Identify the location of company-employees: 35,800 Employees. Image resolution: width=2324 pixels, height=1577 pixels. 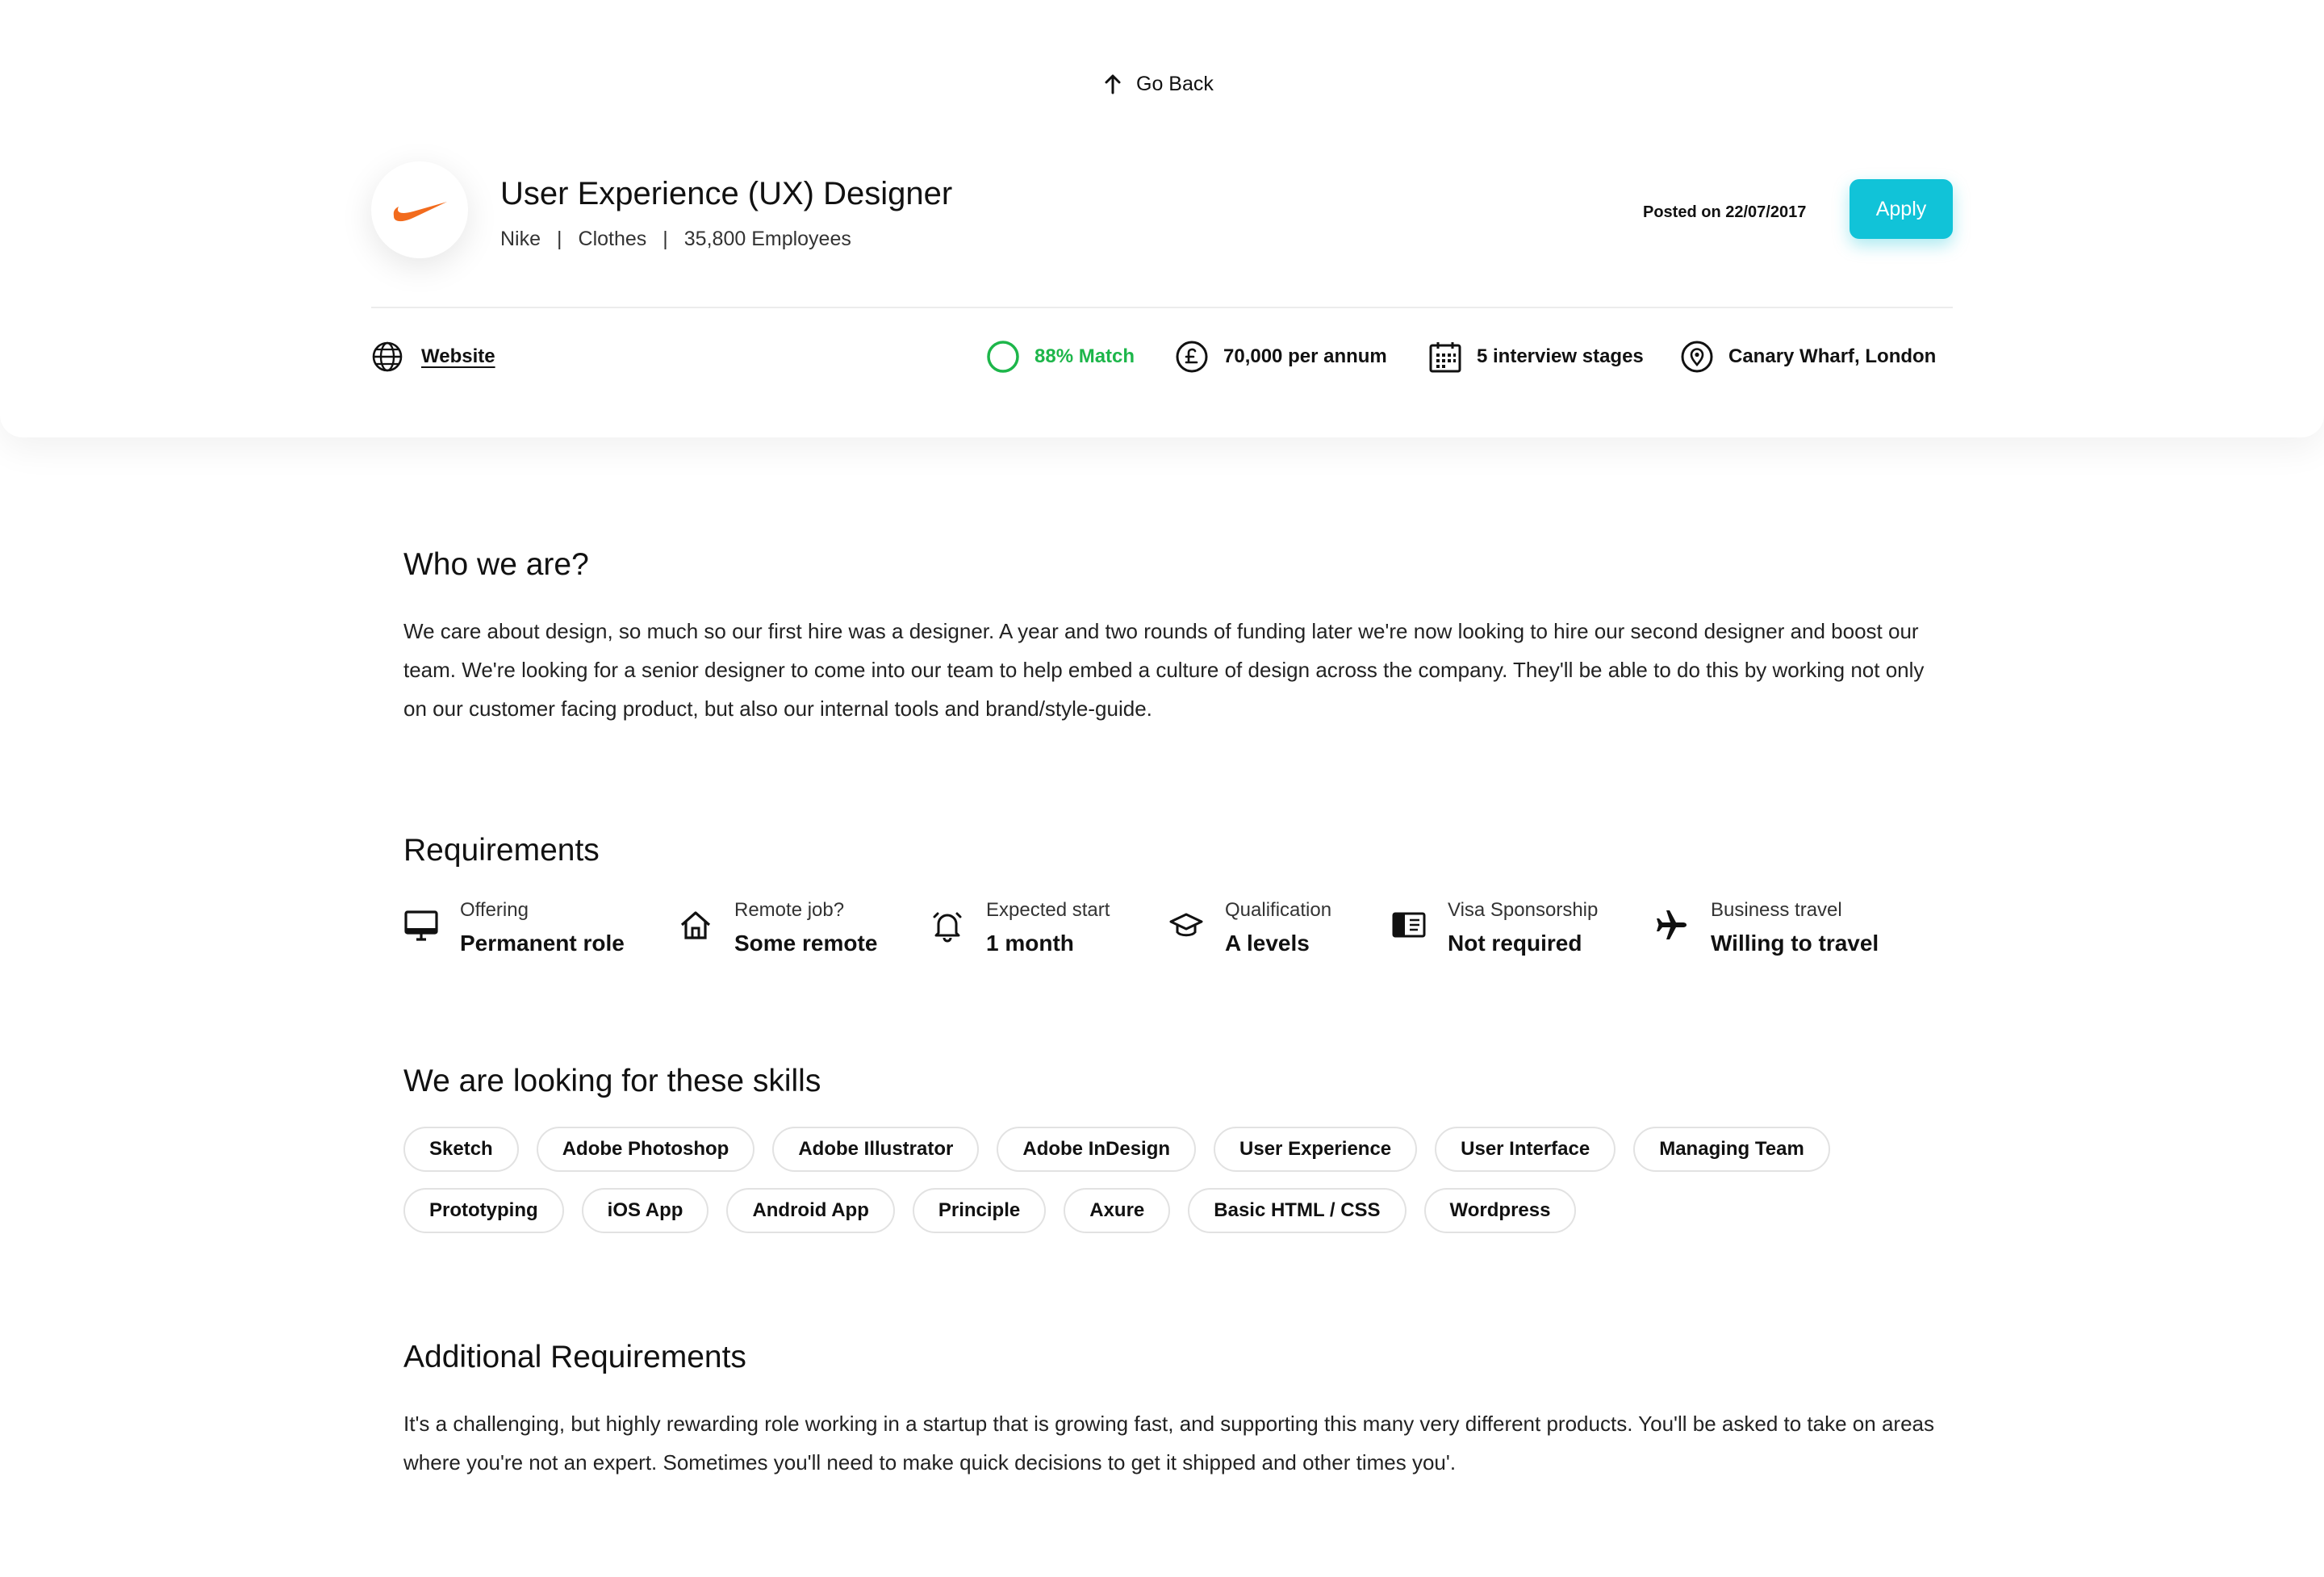
(767, 239).